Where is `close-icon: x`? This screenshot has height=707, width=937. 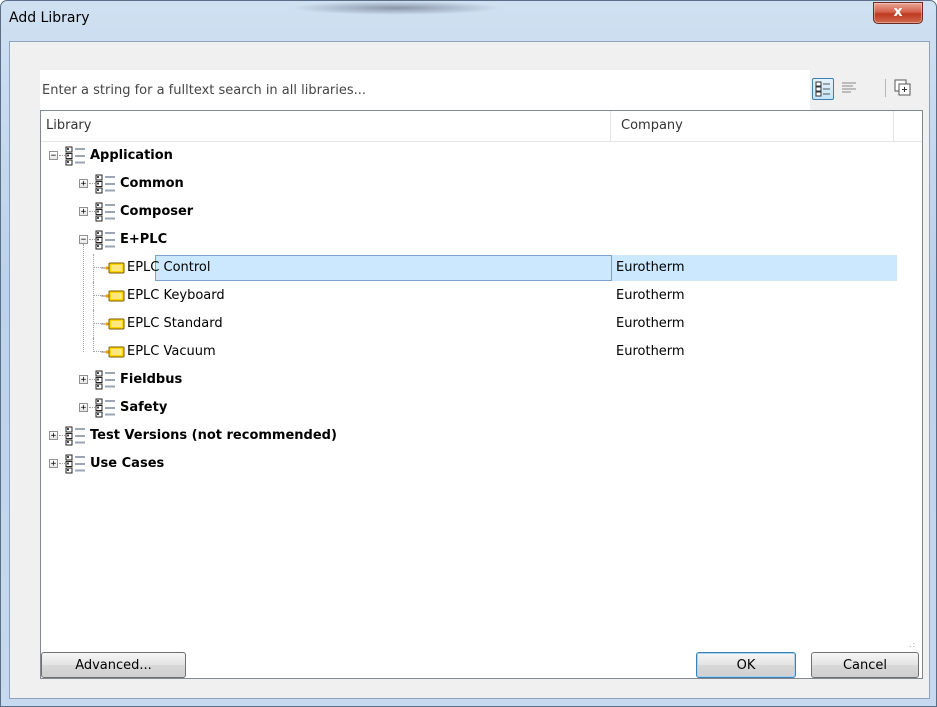
close-icon: x is located at coordinates (898, 12).